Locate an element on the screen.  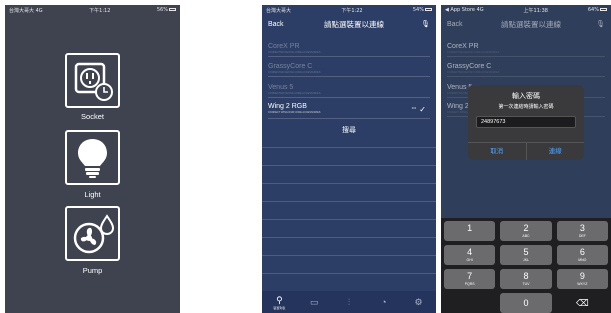
battery-indicator: 56% is located at coordinates (166, 10).